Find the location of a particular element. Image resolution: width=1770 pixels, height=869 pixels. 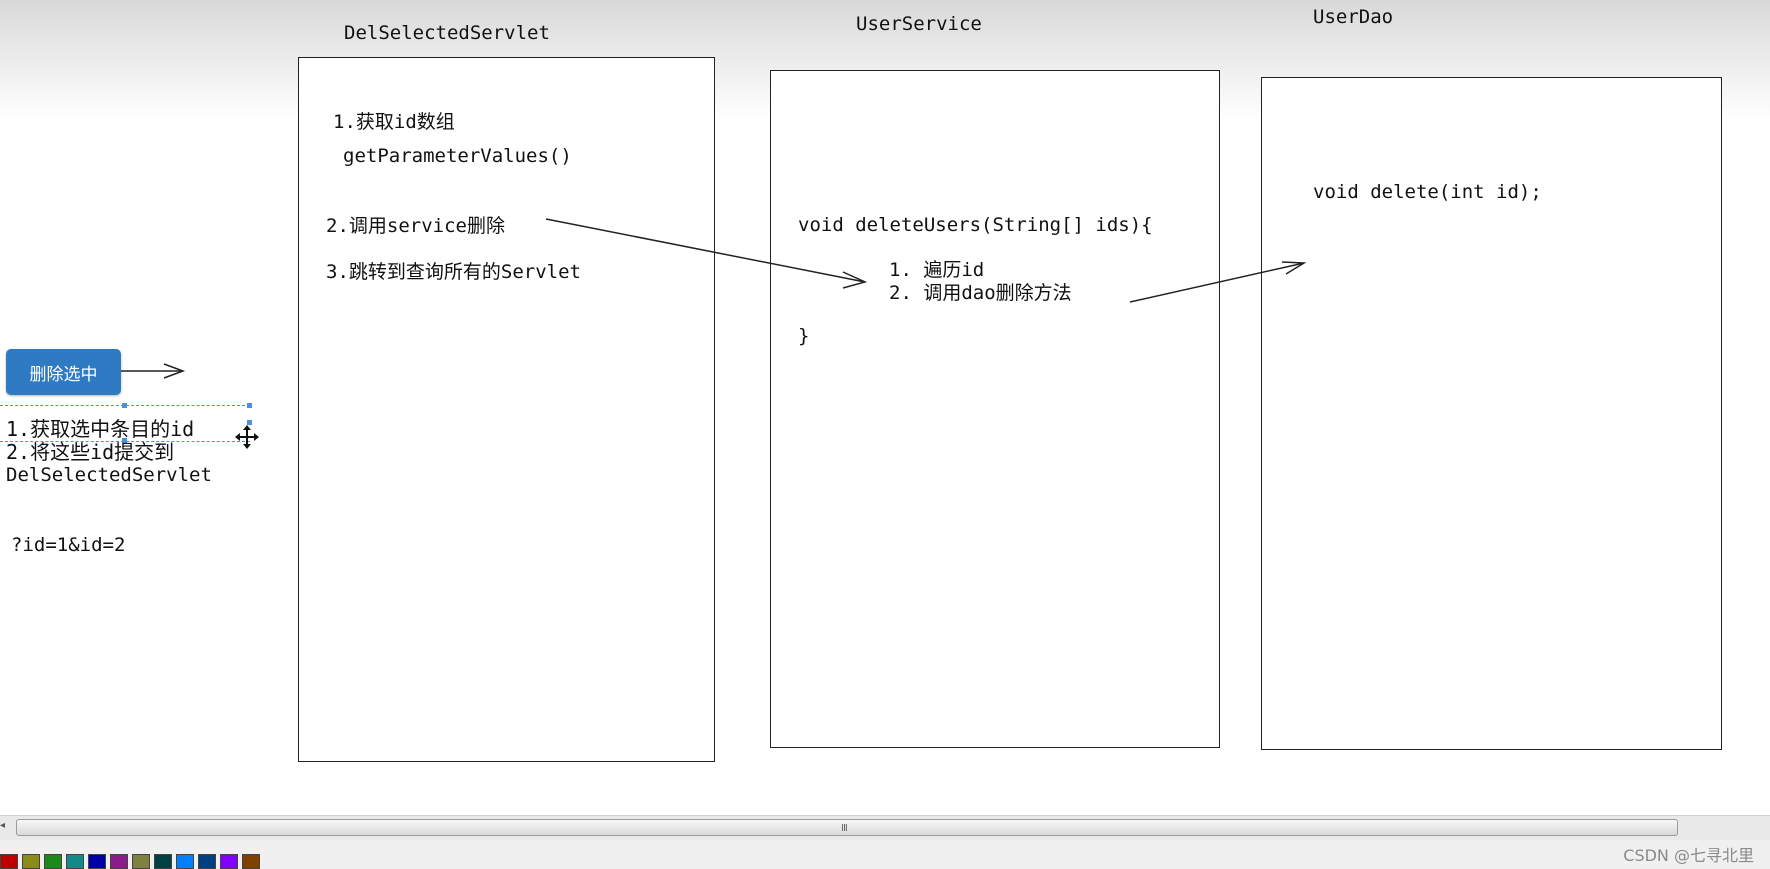

servlet-step2: 2.调用service删除 is located at coordinates (415, 226).